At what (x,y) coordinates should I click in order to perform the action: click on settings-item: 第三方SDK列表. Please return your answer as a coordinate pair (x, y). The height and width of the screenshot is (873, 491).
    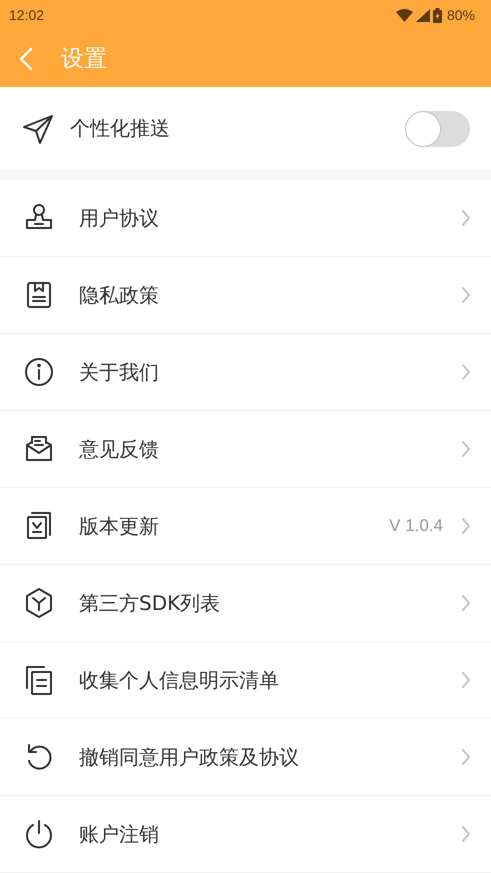
    Looking at the image, I should click on (245, 603).